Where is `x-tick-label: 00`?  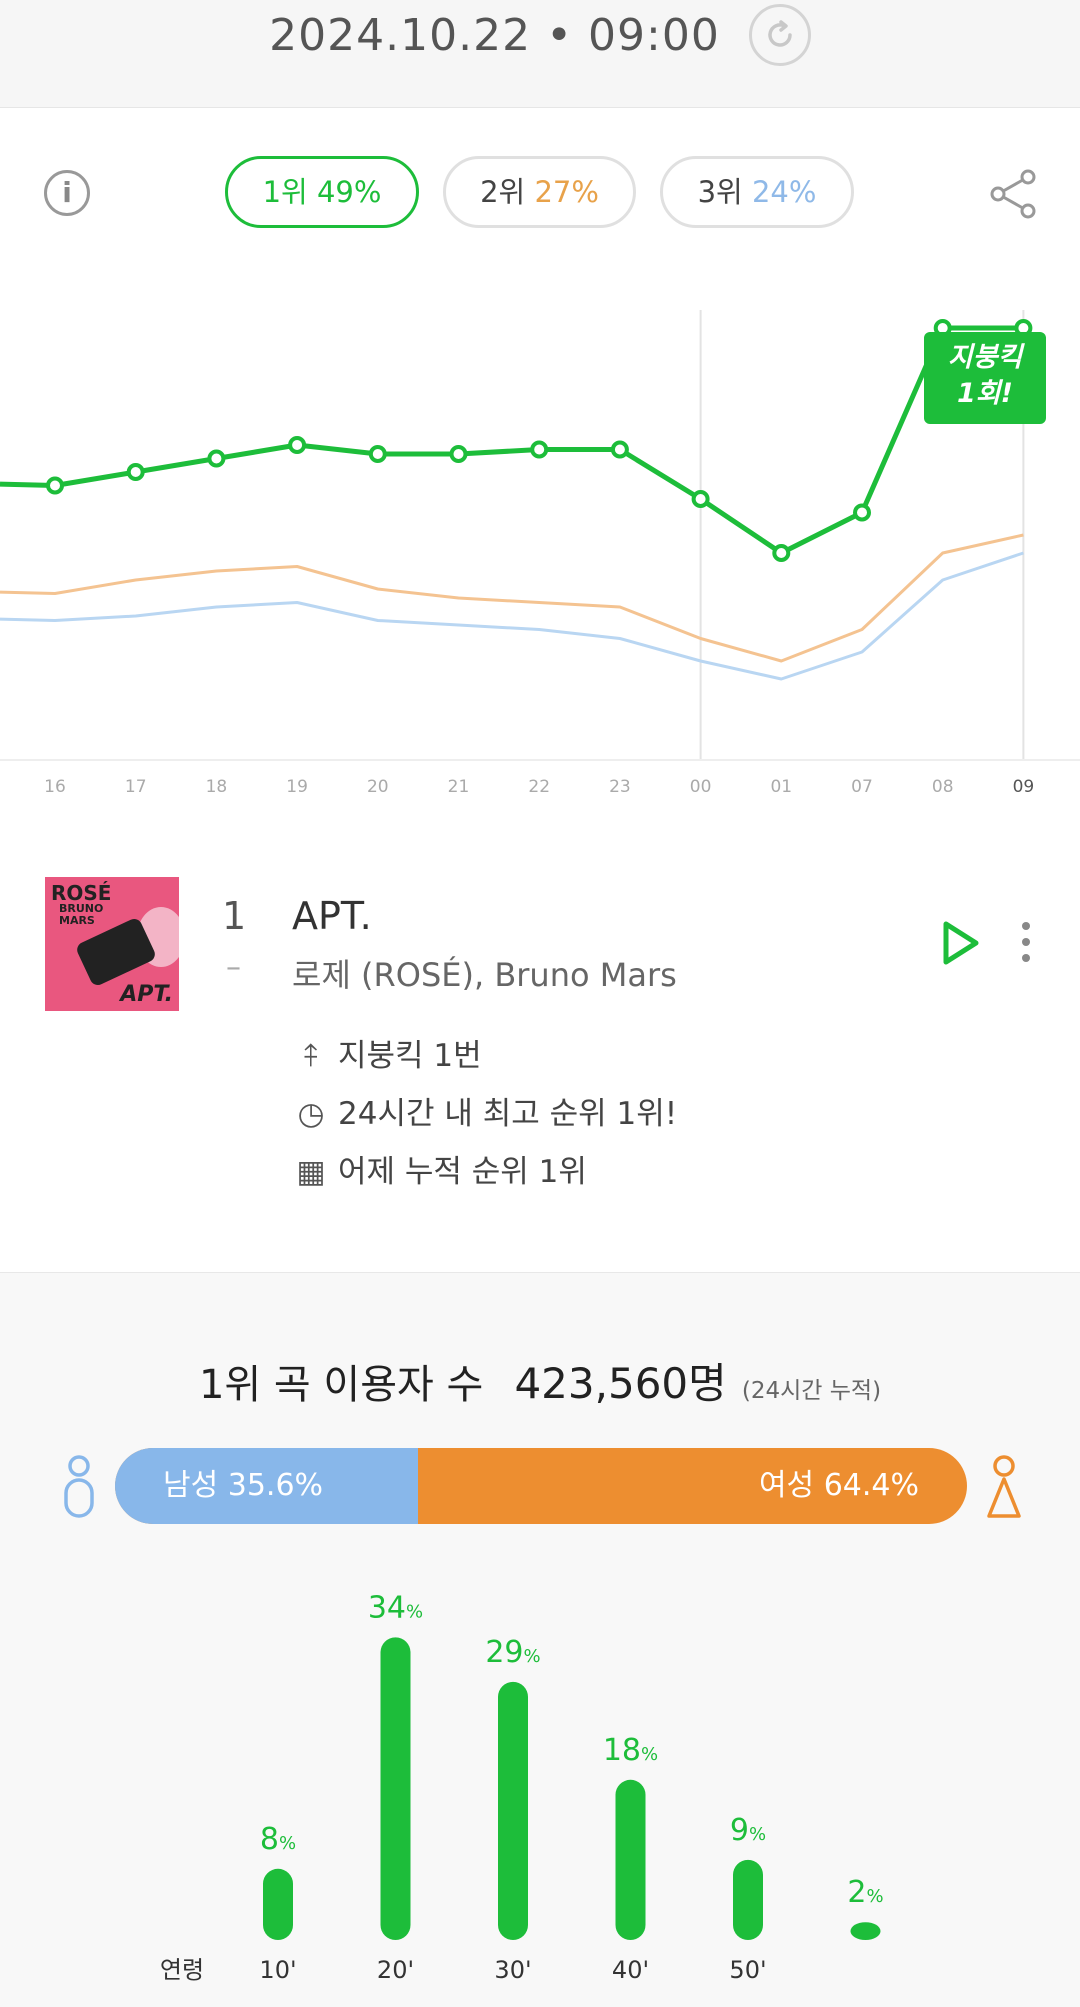
x-tick-label: 00 is located at coordinates (701, 787).